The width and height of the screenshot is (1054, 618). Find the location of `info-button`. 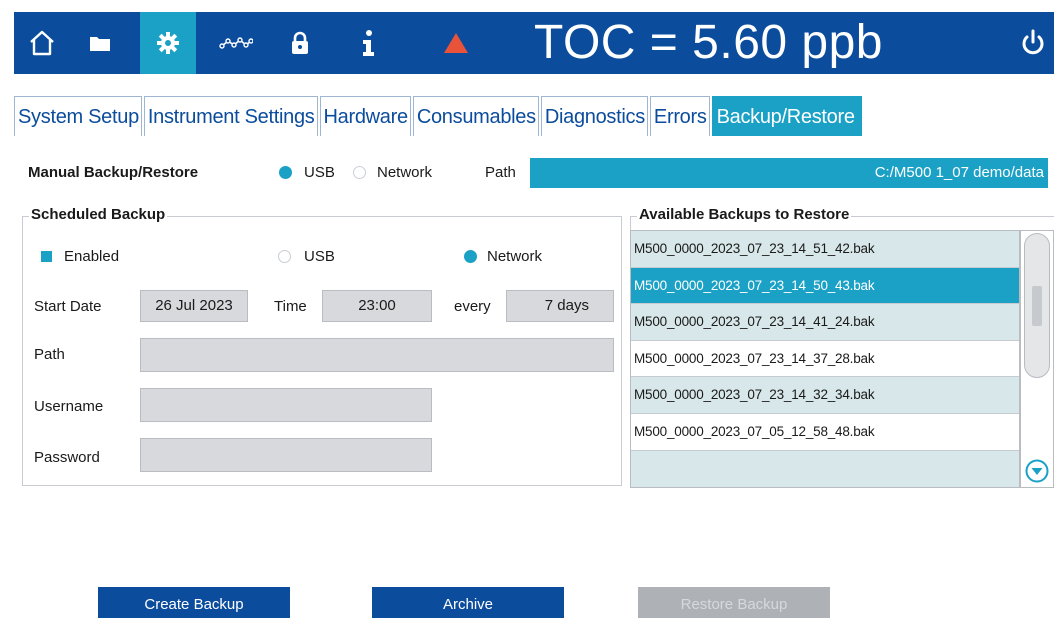

info-button is located at coordinates (368, 43).